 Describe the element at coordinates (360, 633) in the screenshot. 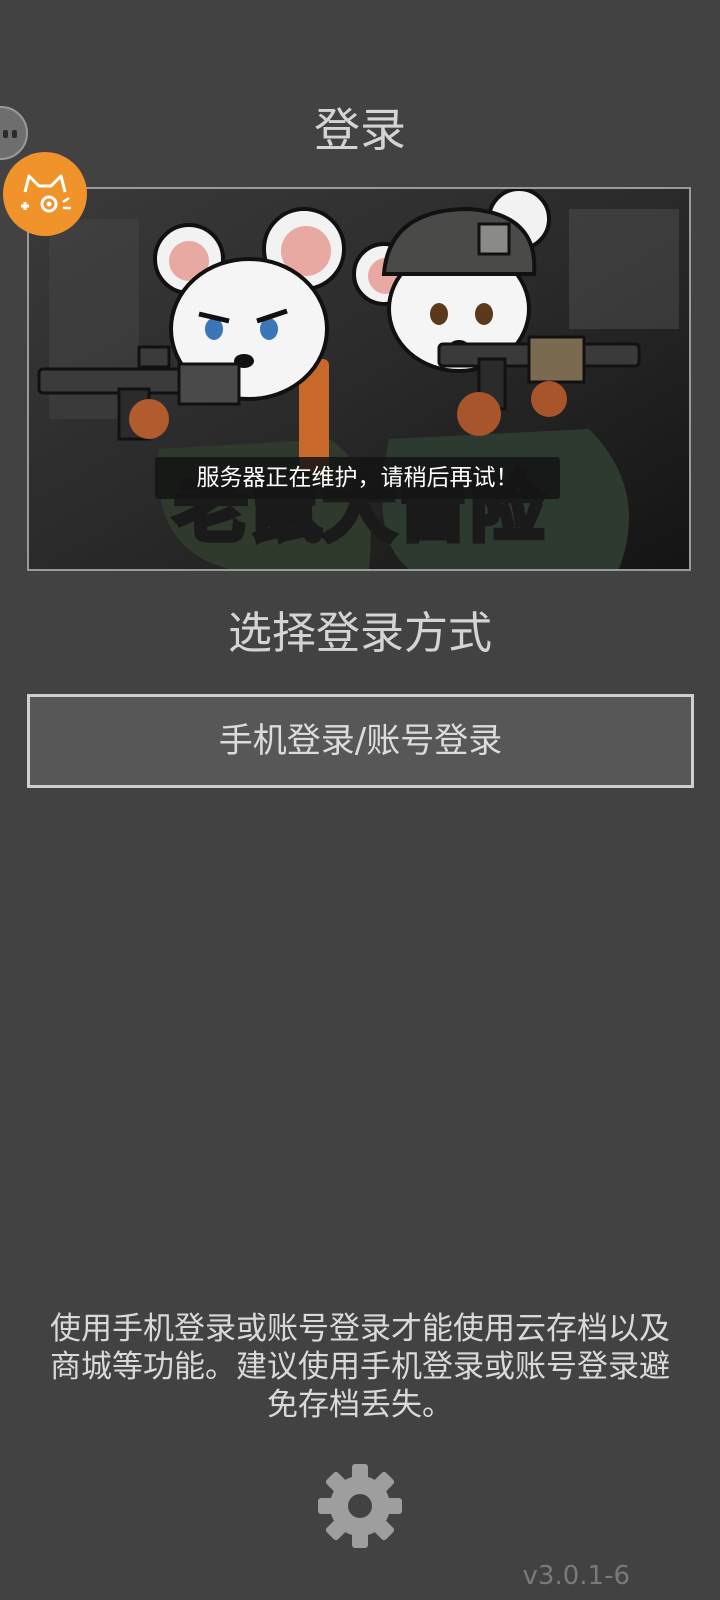

I see `login-method-prompt: 选择登录方式` at that location.